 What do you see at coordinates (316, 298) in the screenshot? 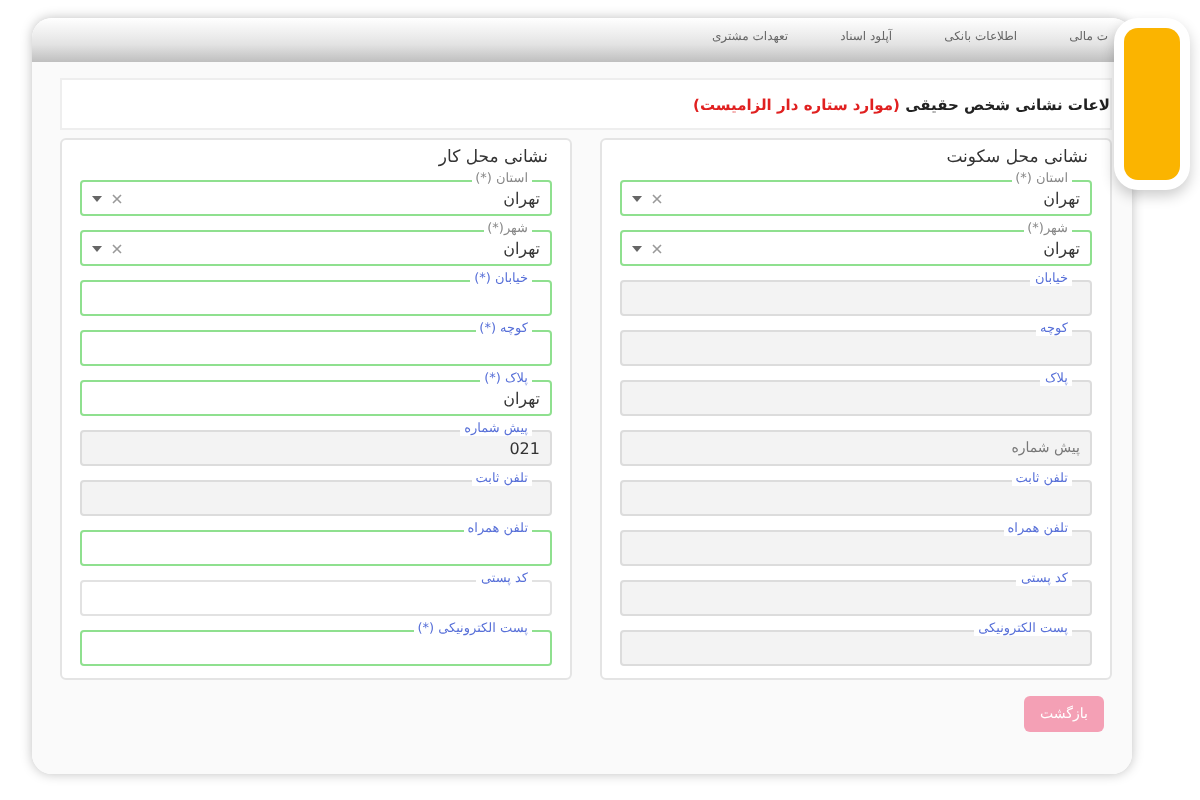
I see `input-field` at bounding box center [316, 298].